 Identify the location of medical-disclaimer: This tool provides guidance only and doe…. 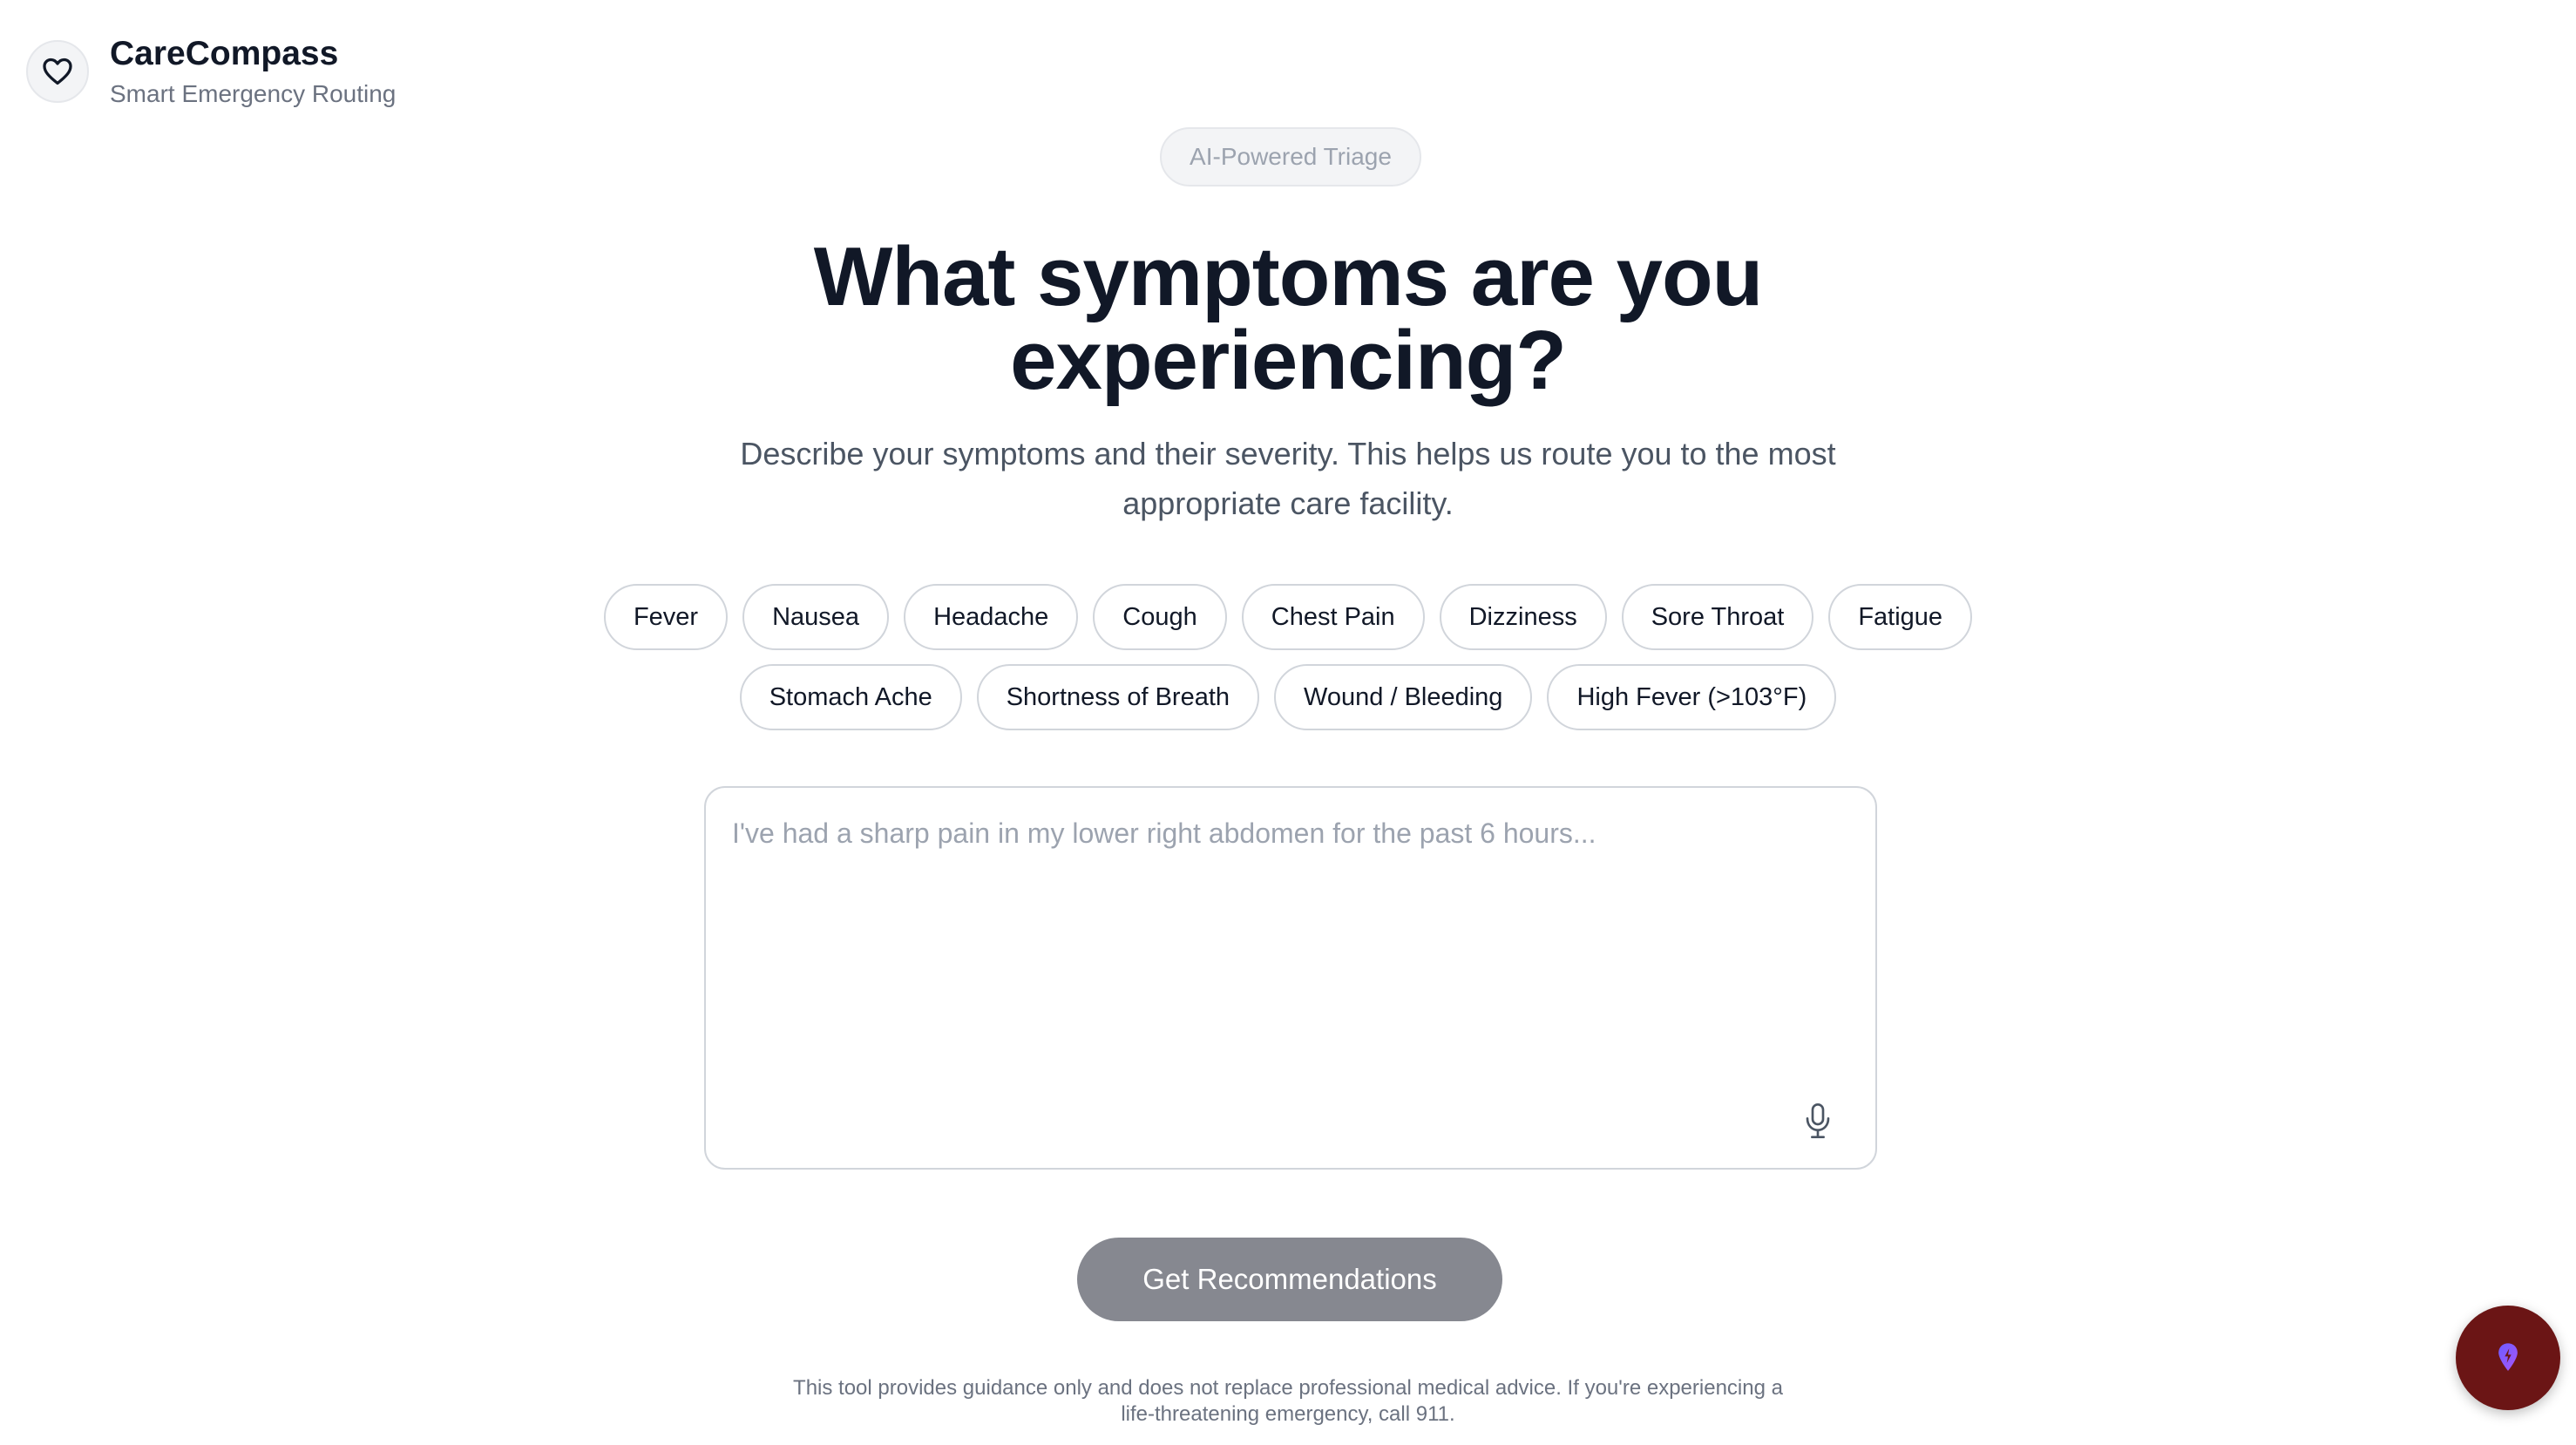
(1288, 1401).